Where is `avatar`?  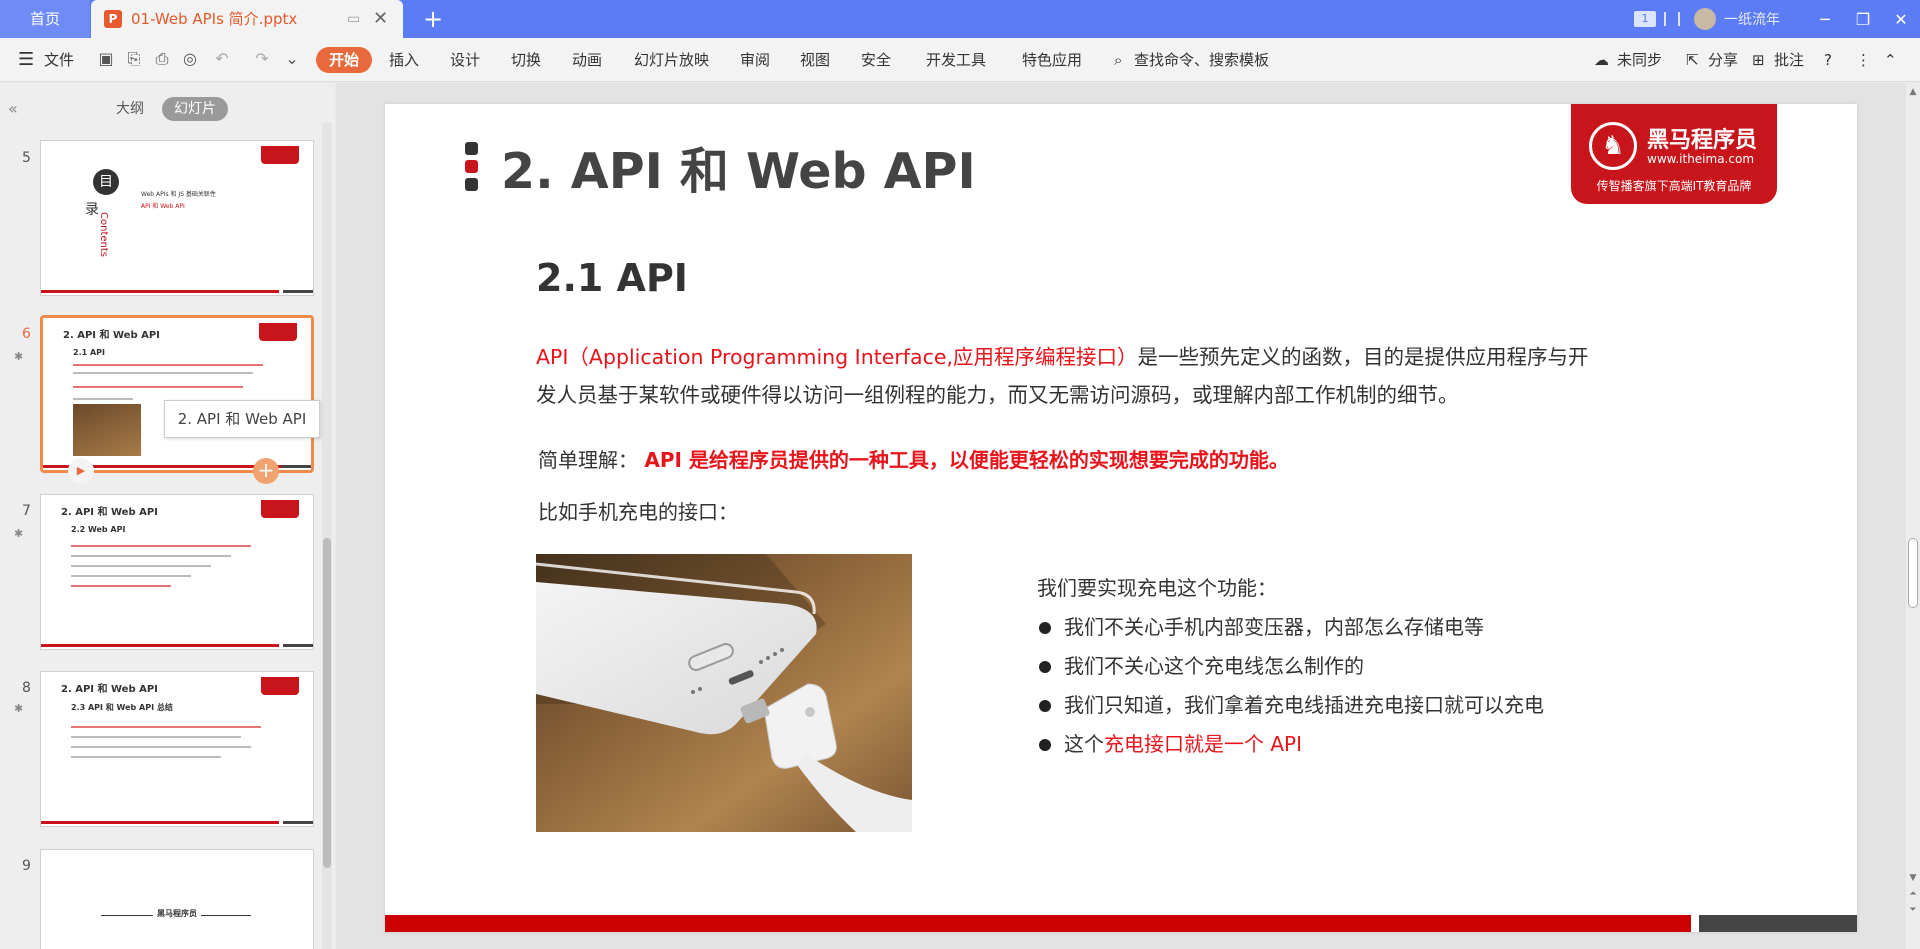 avatar is located at coordinates (1705, 19).